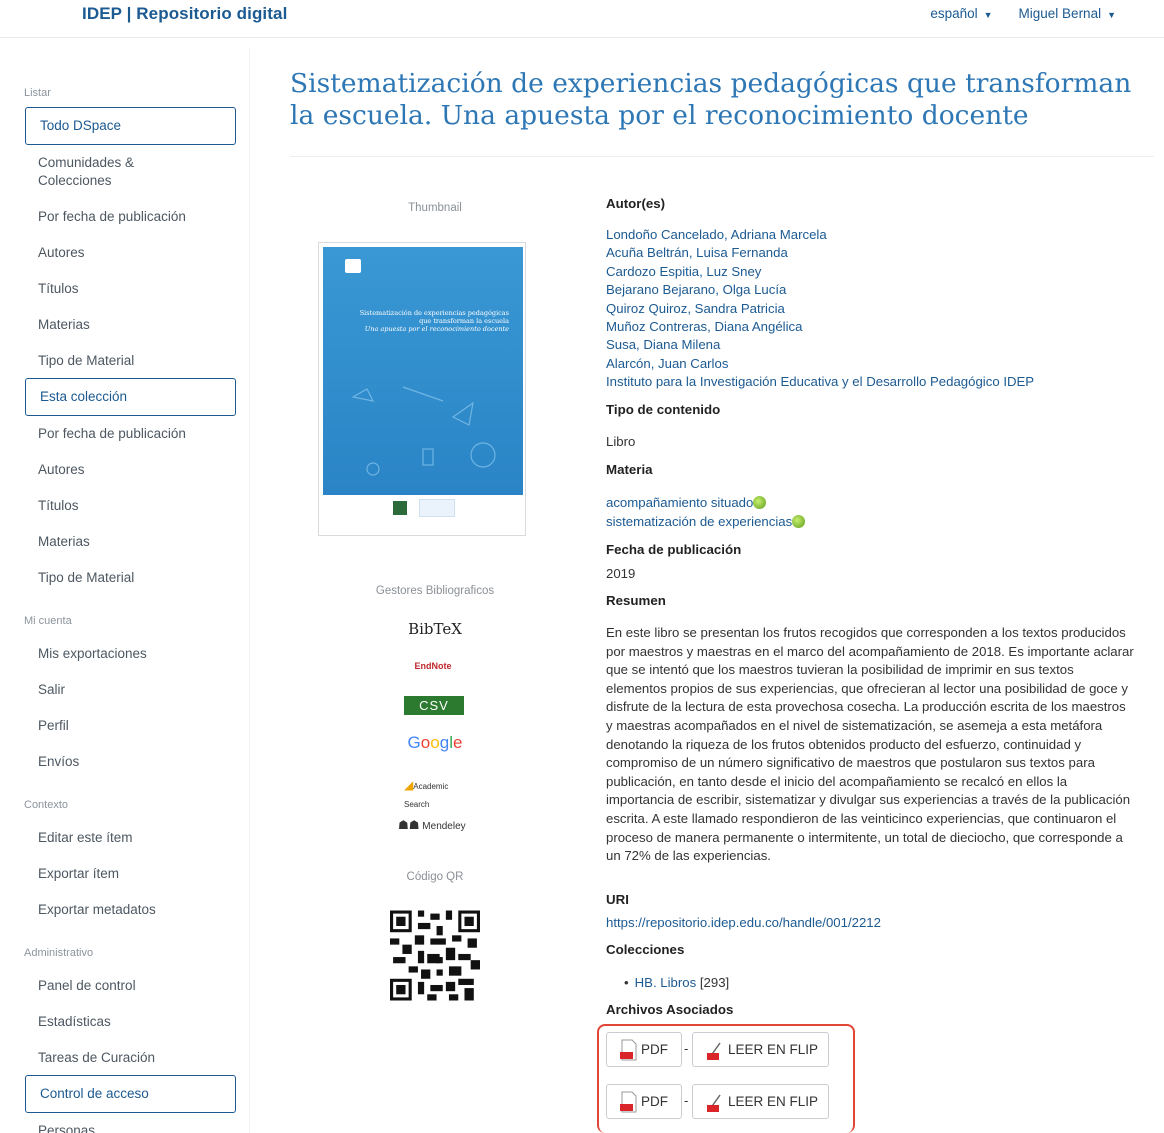 The image size is (1164, 1133). Describe the element at coordinates (72, 578) in the screenshot. I see `sidebar-item-coleccion-tipo: Tipo de Material` at that location.